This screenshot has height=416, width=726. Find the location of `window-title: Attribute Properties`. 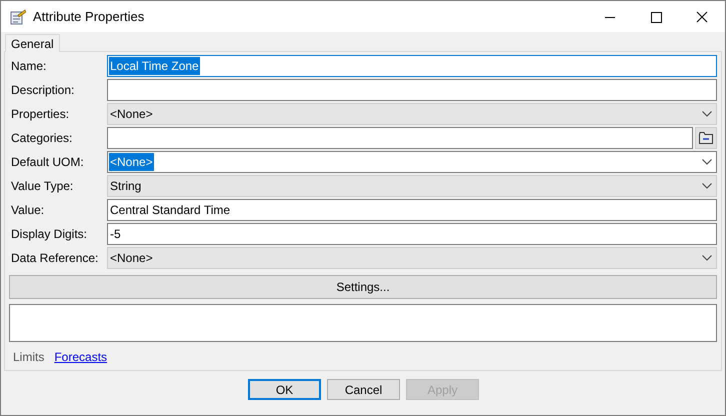

window-title: Attribute Properties is located at coordinates (88, 17).